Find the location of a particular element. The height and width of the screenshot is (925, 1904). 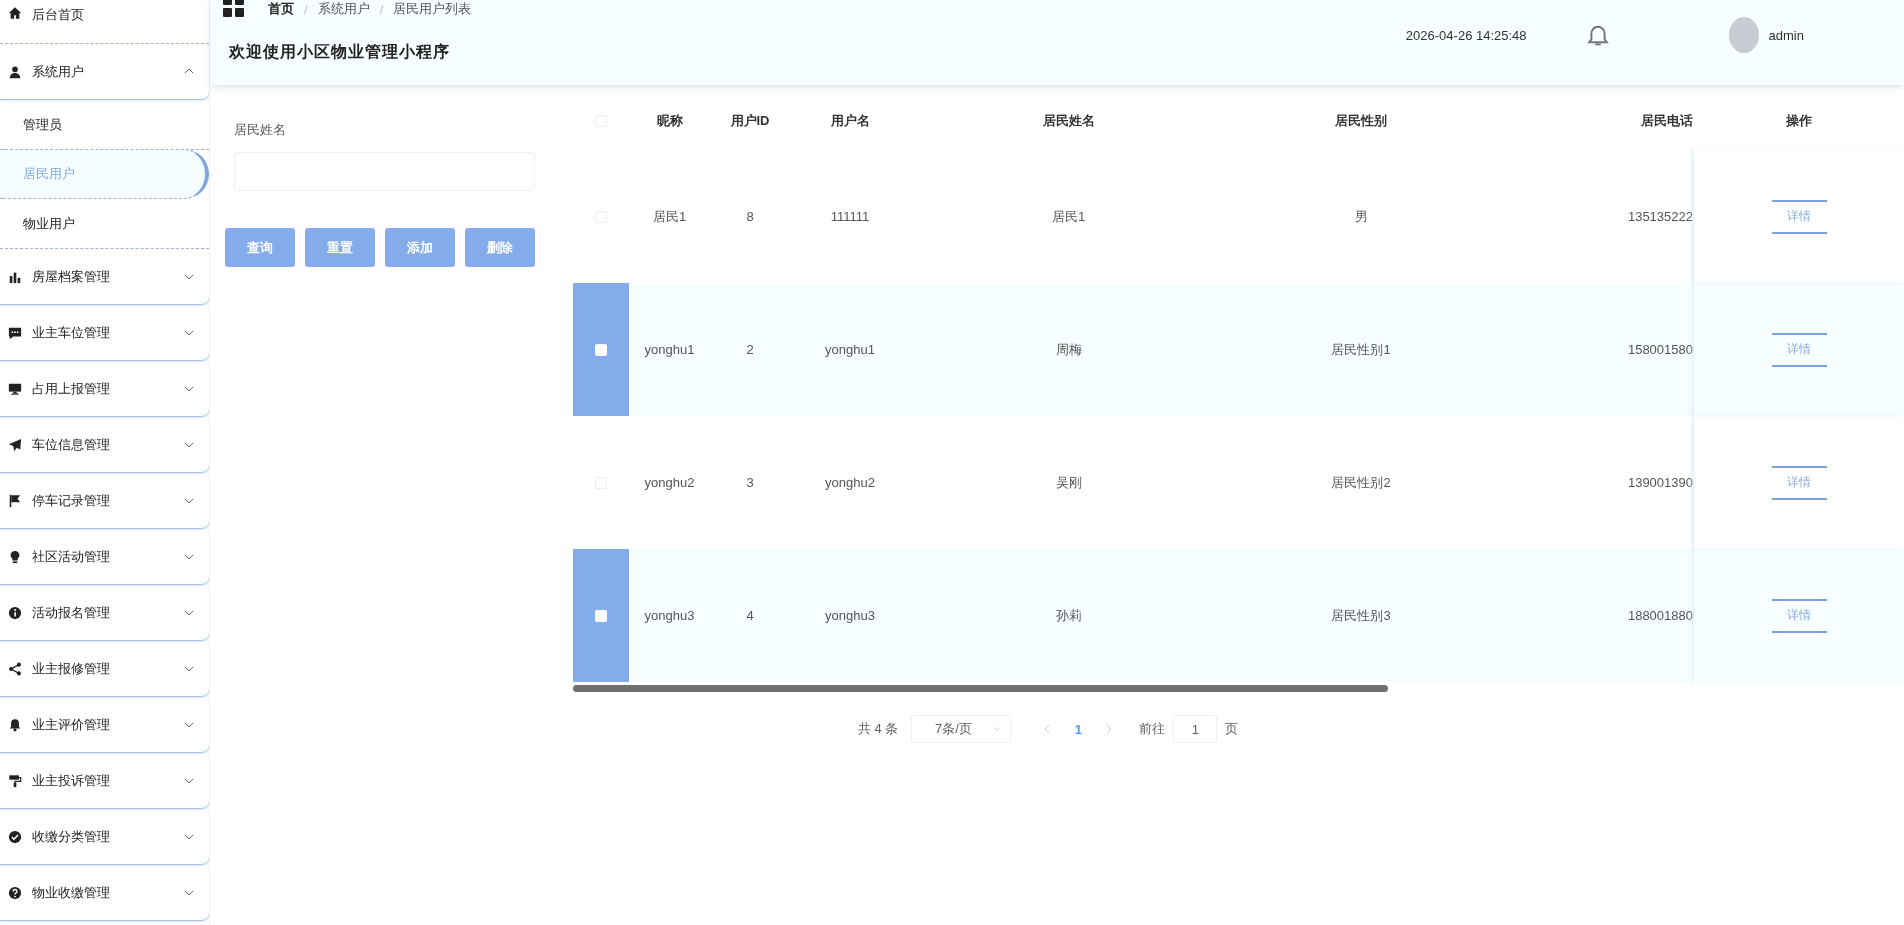

table-cell-text: 4 is located at coordinates (750, 616).